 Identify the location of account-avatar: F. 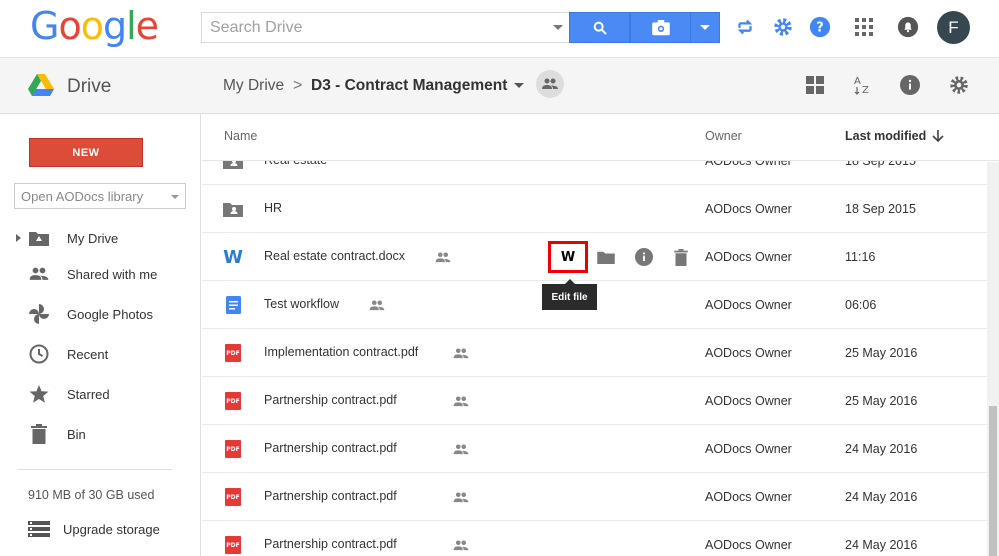
(953, 27).